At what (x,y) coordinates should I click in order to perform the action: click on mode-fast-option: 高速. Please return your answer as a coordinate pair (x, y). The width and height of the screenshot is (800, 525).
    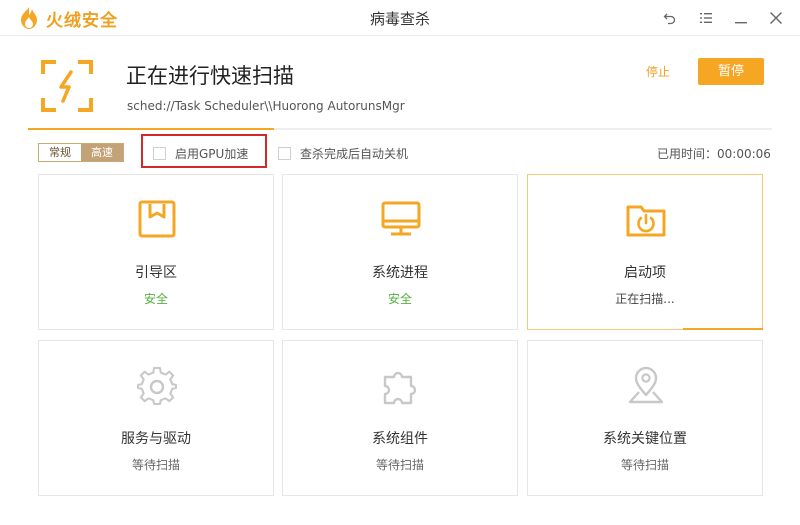
    Looking at the image, I should click on (102, 152).